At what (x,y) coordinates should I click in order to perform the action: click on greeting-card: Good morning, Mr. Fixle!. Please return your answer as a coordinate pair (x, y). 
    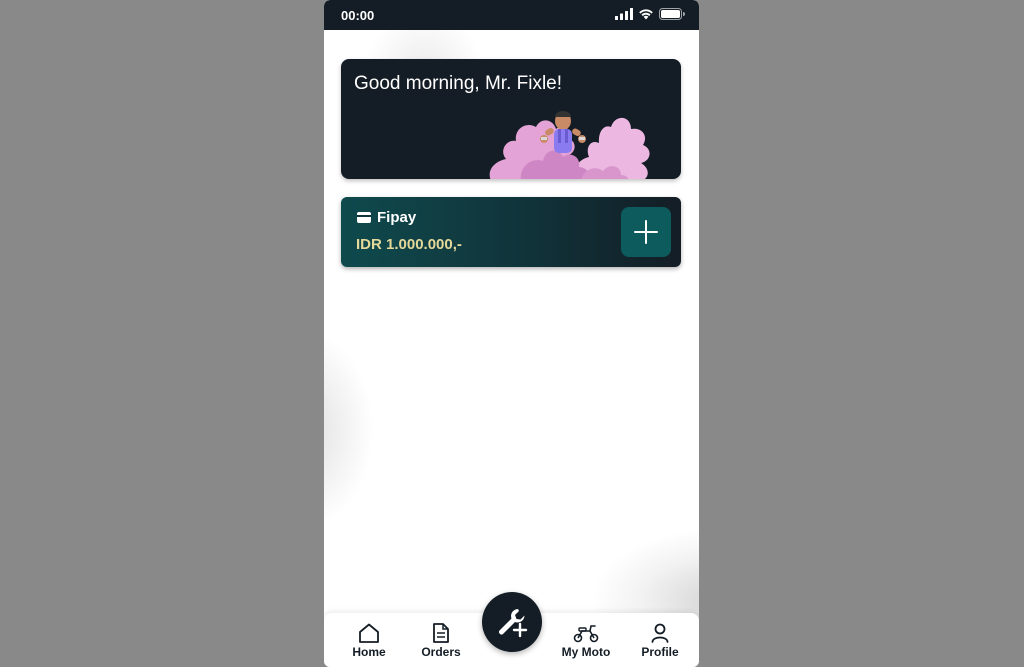
    Looking at the image, I should click on (511, 119).